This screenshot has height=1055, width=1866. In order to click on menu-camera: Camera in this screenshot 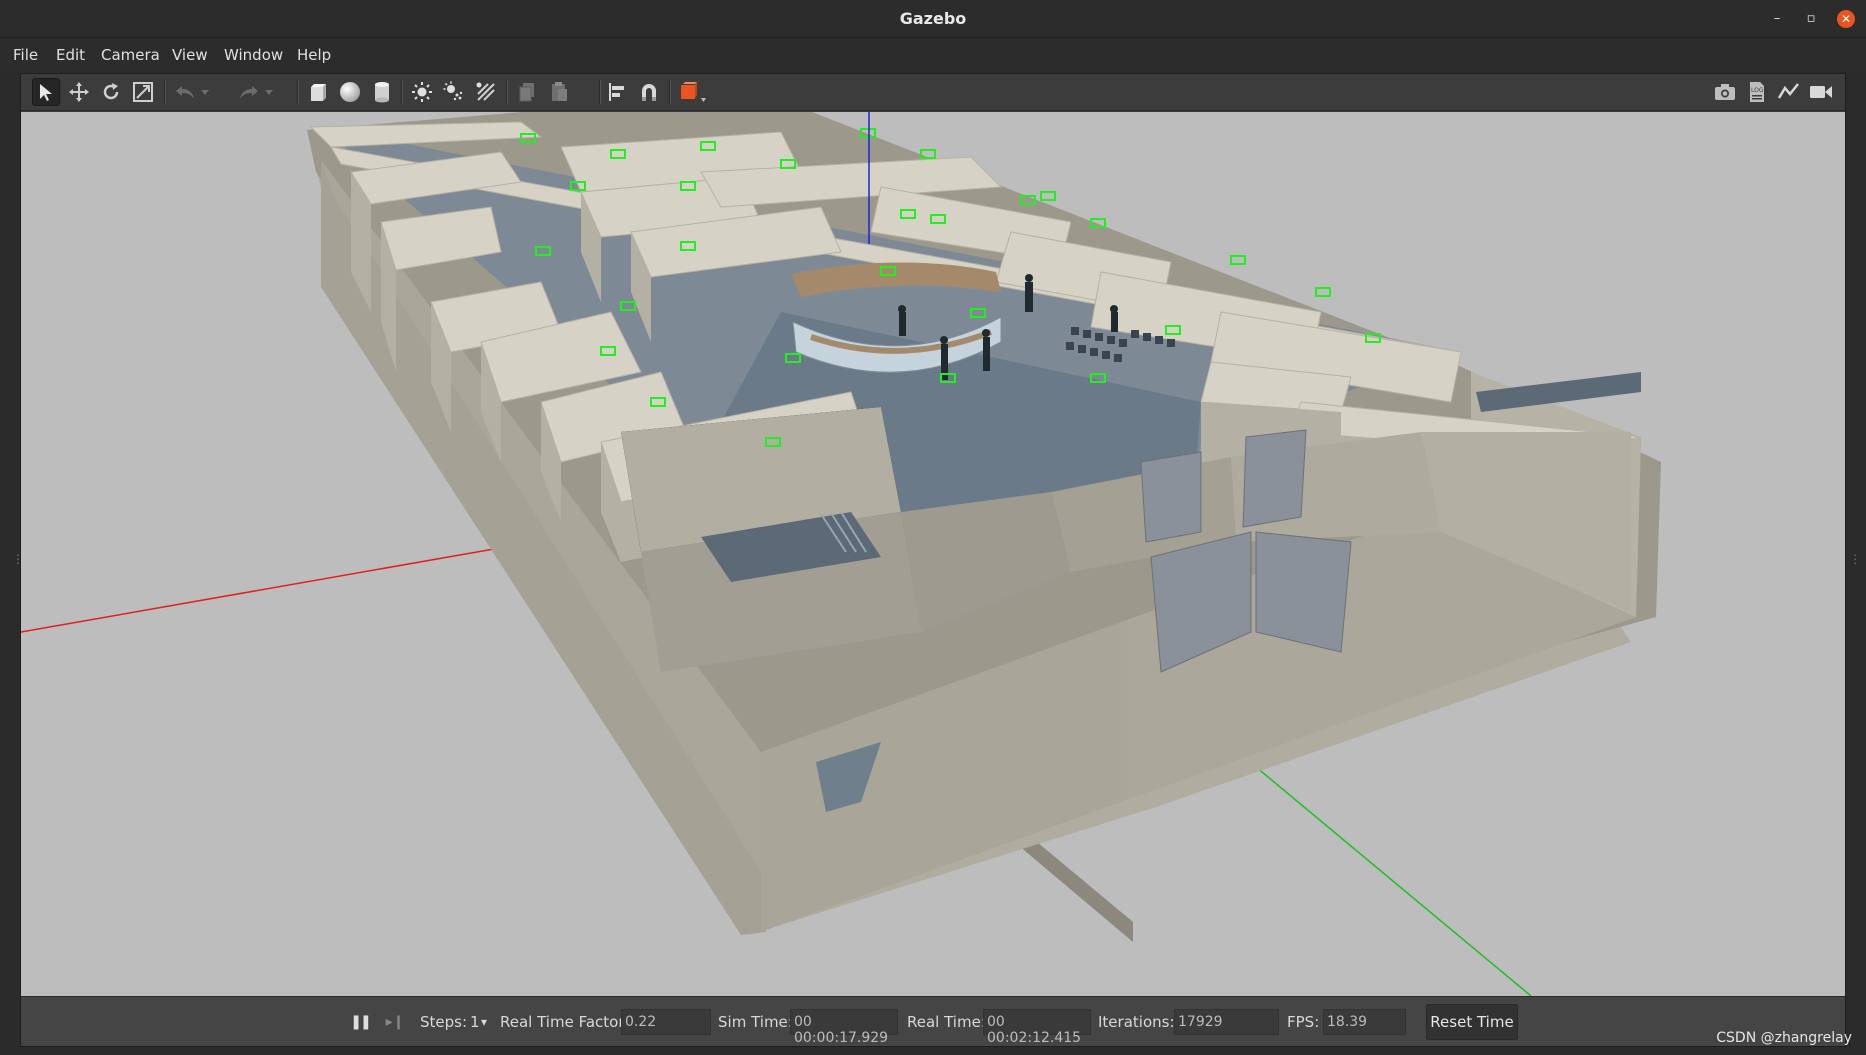, I will do `click(130, 55)`.